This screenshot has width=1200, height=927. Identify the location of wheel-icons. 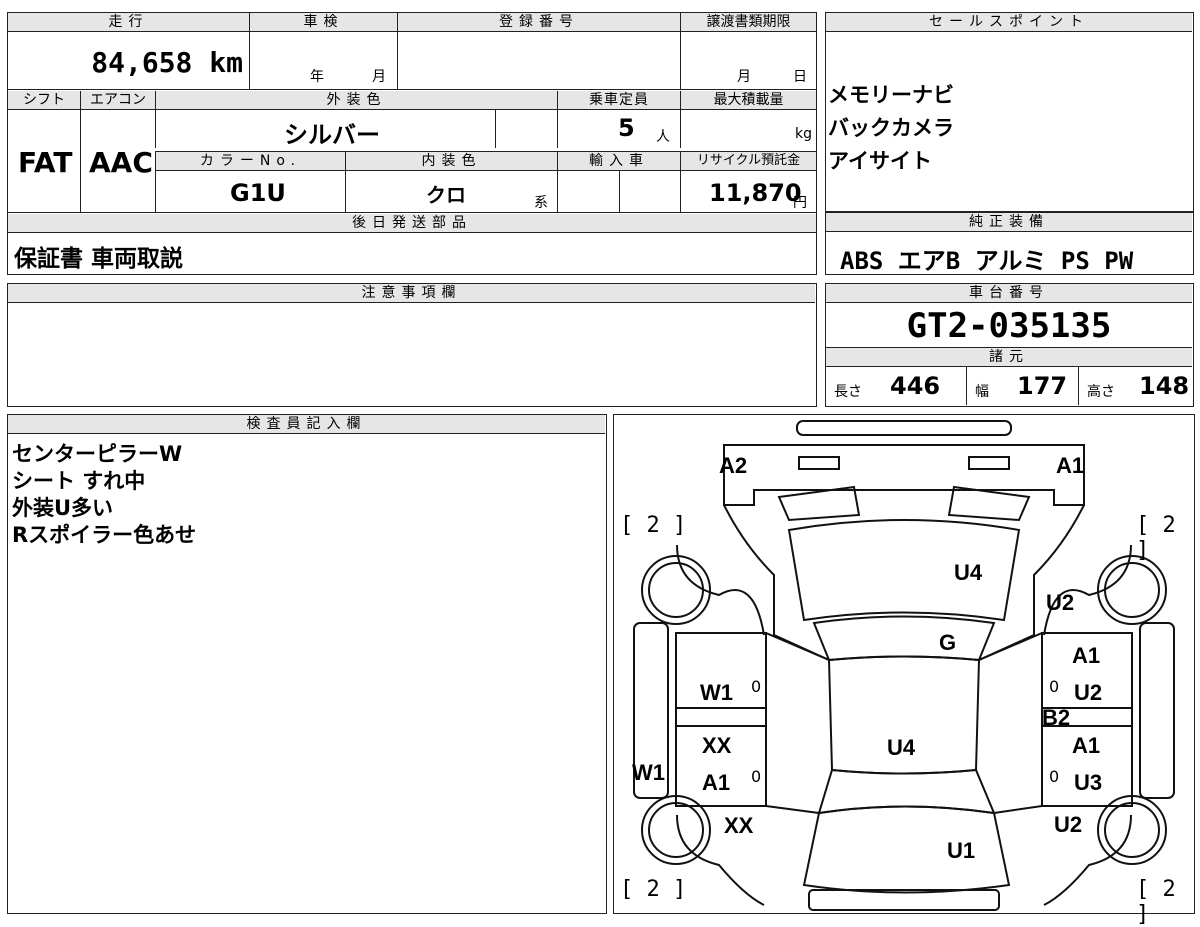
(904, 710).